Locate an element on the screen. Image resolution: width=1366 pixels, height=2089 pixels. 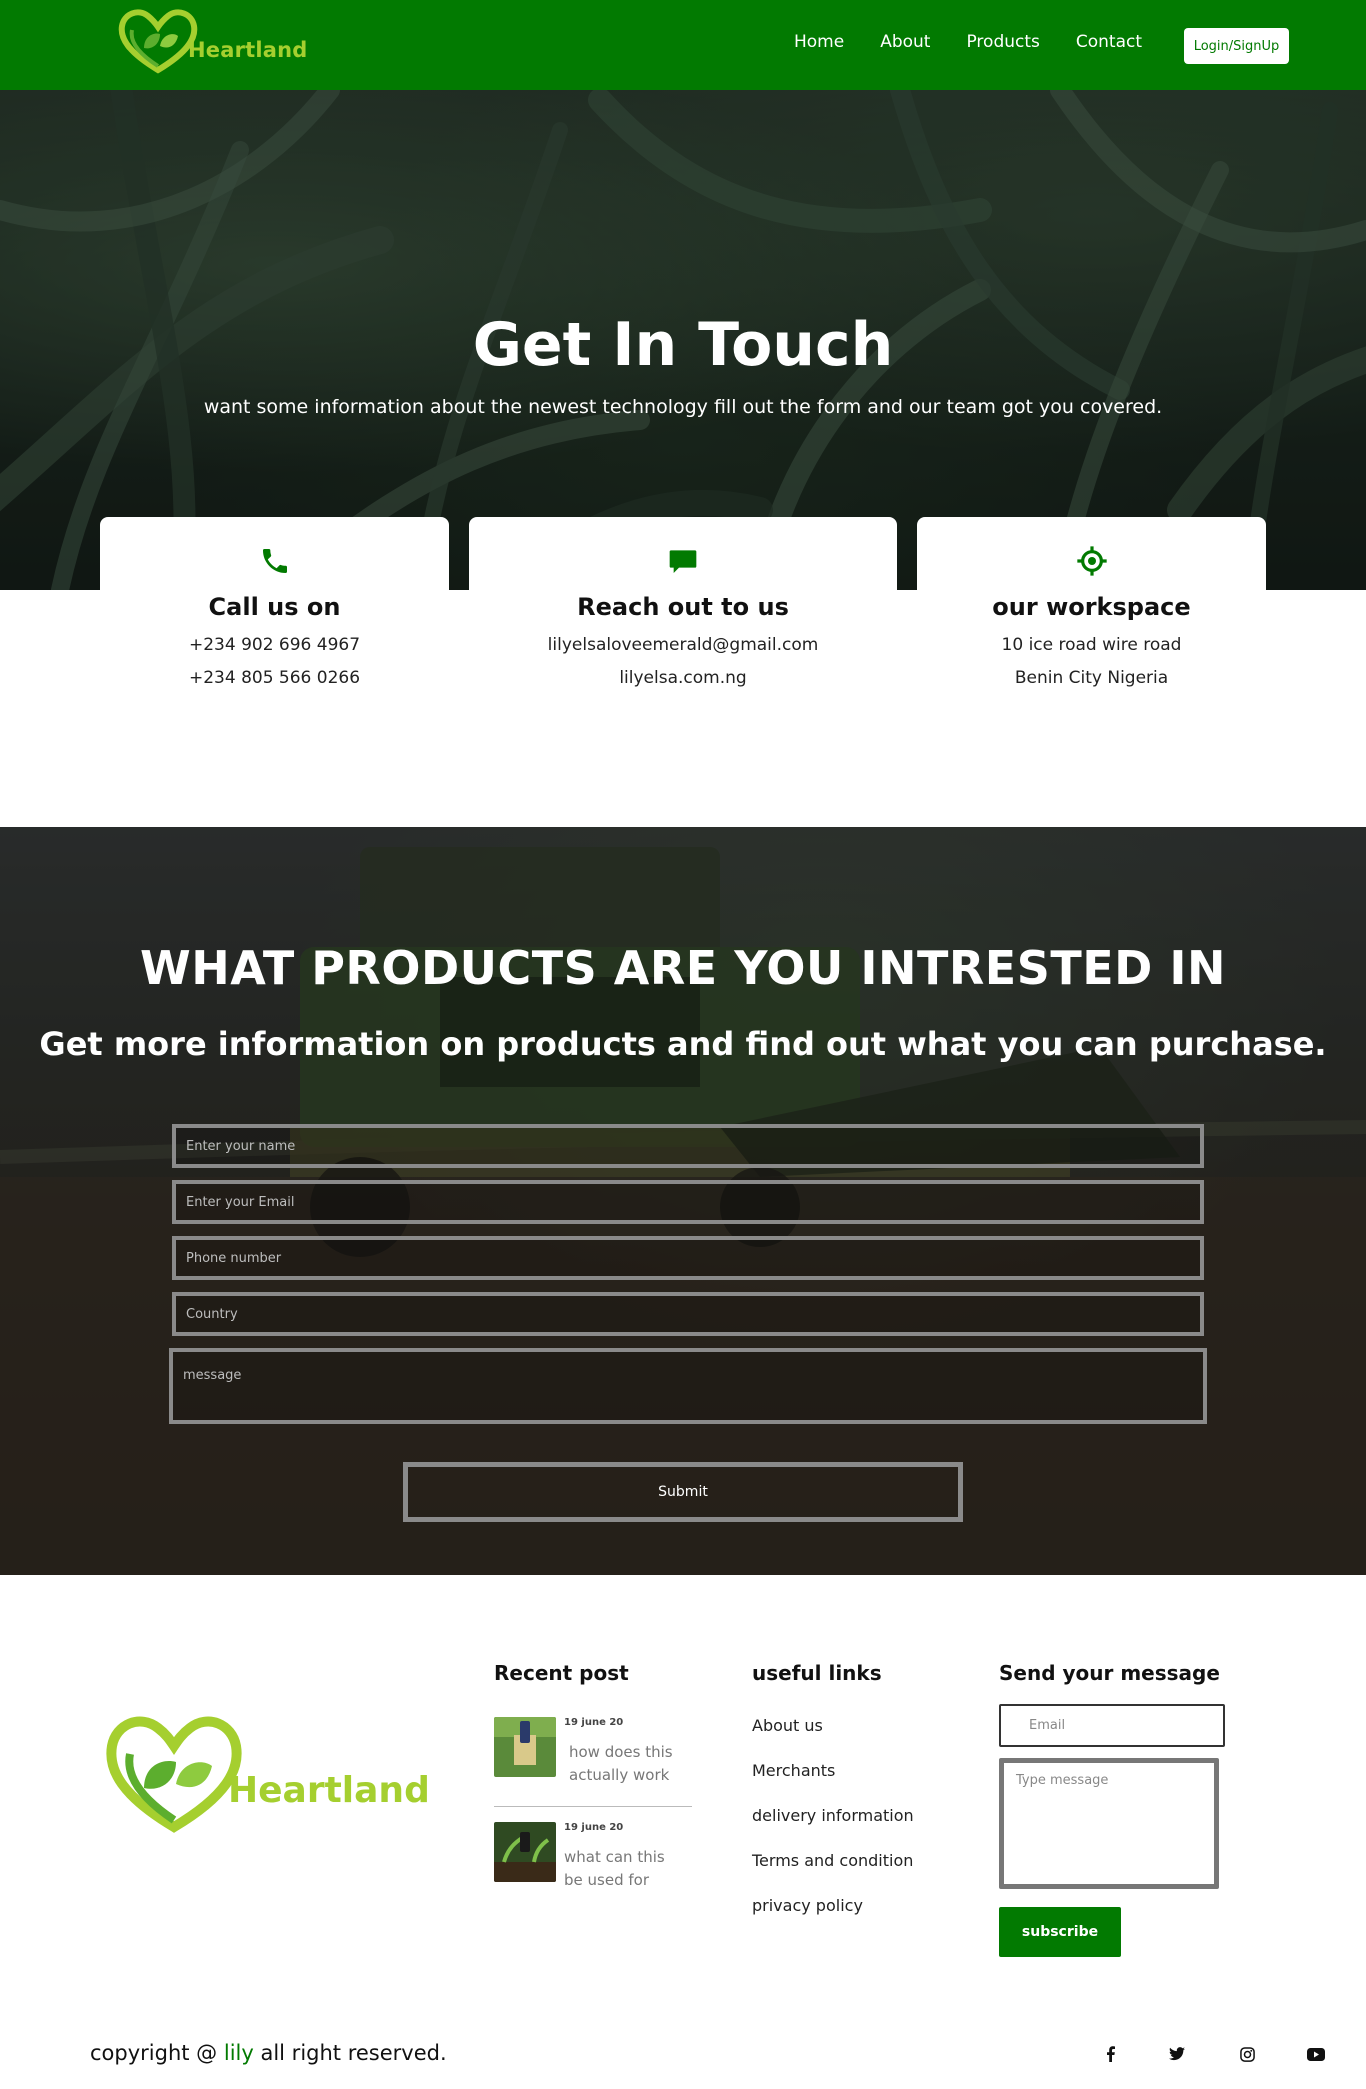
link-about-us: About us is located at coordinates (787, 1725).